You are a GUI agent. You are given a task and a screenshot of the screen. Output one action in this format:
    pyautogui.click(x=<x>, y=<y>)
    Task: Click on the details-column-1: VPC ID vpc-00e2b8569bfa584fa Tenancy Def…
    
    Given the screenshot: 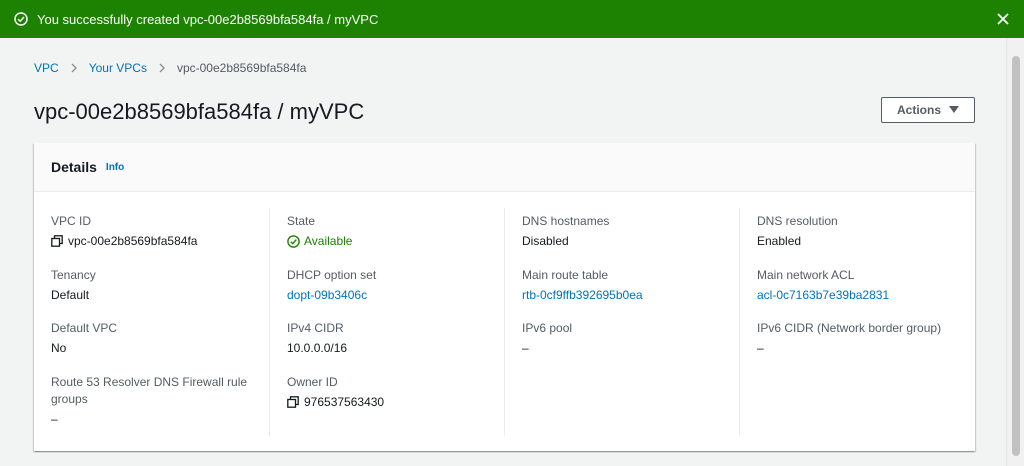 What is the action you would take?
    pyautogui.click(x=152, y=322)
    